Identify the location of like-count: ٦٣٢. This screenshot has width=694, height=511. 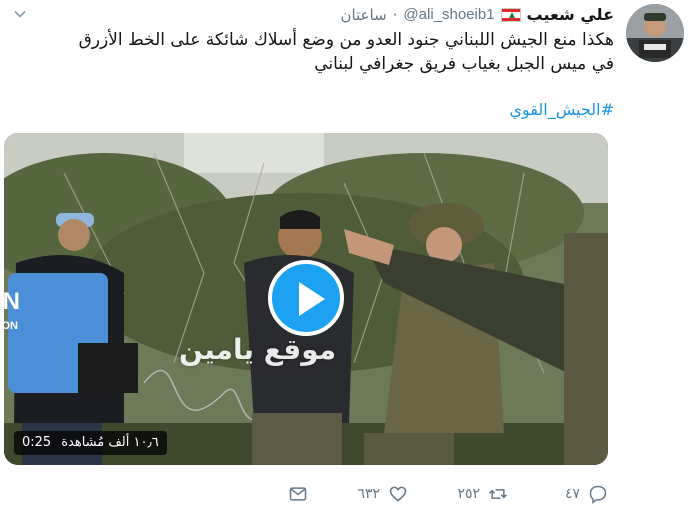
(368, 494).